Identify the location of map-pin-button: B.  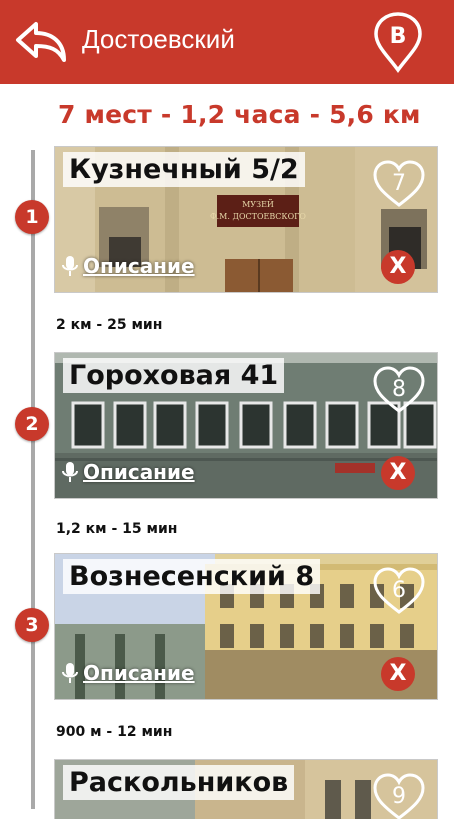
(398, 43).